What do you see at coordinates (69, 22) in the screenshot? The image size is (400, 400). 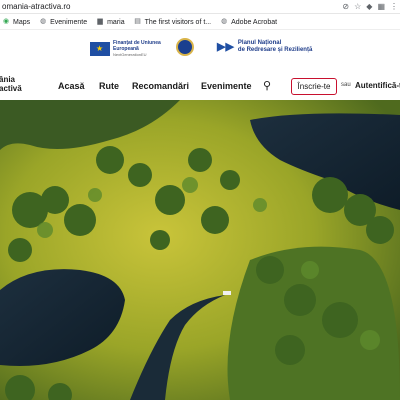 I see `bookmark-label: Evenimente` at bounding box center [69, 22].